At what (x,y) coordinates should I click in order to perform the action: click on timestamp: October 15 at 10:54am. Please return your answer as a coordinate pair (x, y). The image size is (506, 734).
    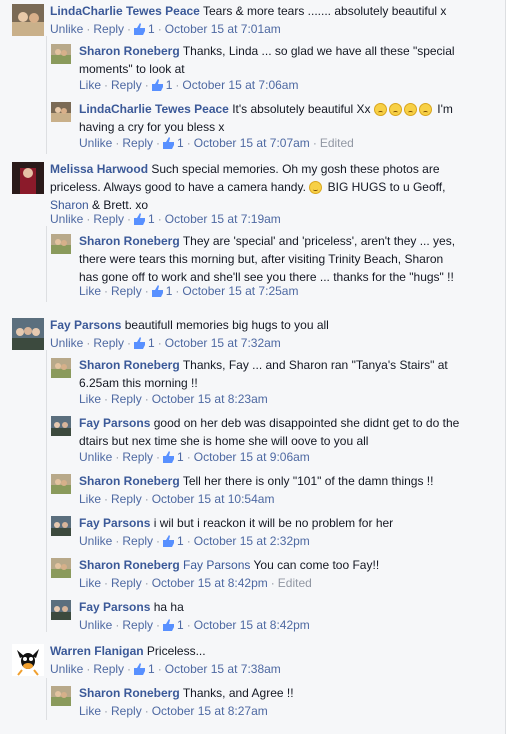
    Looking at the image, I should click on (213, 499).